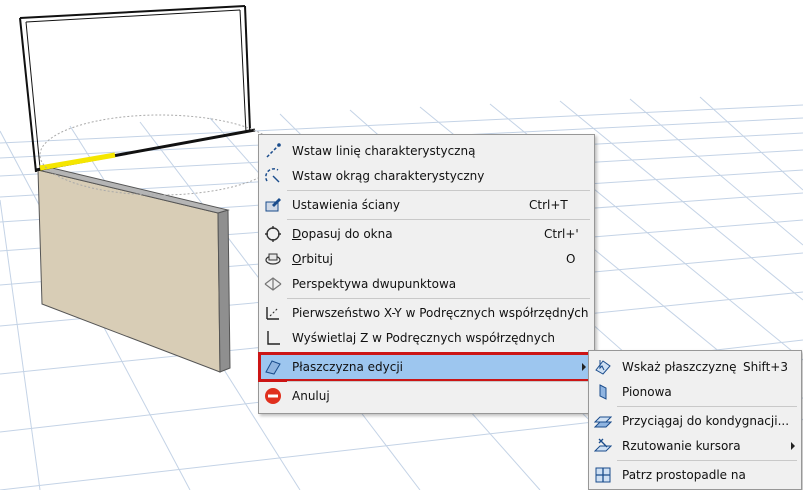 The image size is (803, 490). I want to click on wall-settings-icon, so click(273, 205).